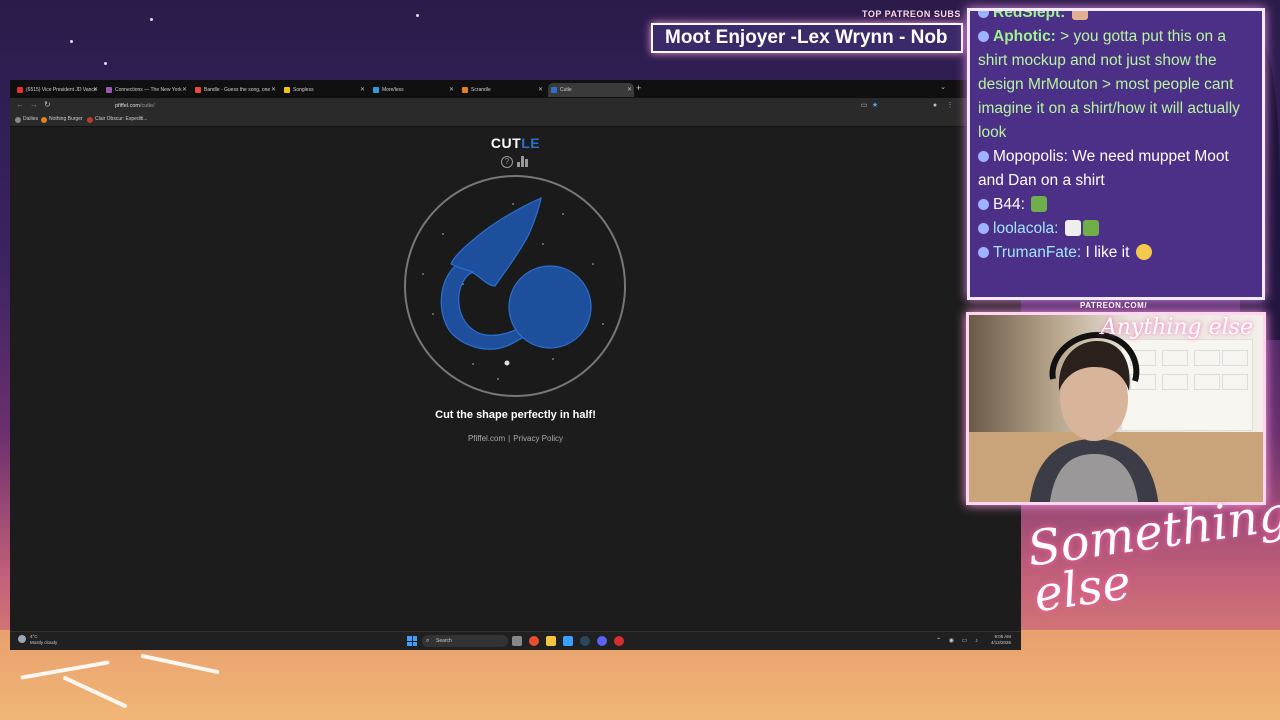 Image resolution: width=1280 pixels, height=720 pixels. Describe the element at coordinates (20, 104) in the screenshot. I see `back-arrow-icon: ←` at that location.